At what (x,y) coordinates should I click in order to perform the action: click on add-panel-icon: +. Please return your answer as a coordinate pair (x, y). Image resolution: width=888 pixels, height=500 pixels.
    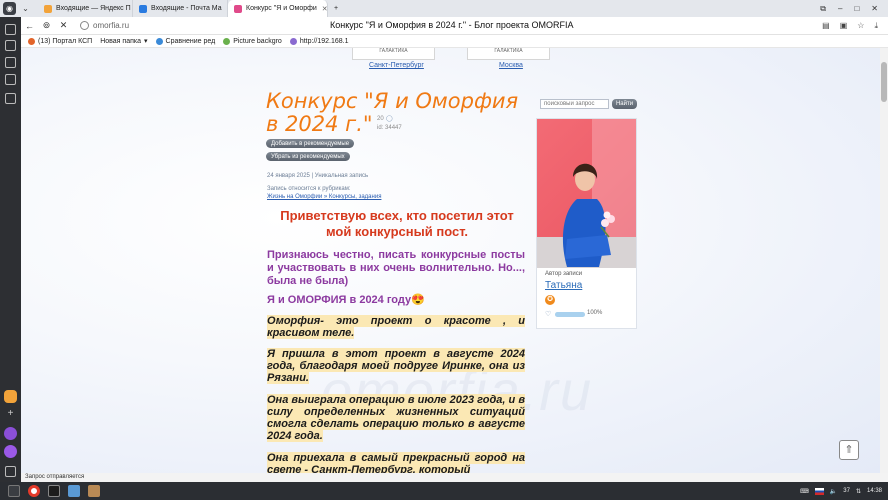
    Looking at the image, I should click on (10, 414).